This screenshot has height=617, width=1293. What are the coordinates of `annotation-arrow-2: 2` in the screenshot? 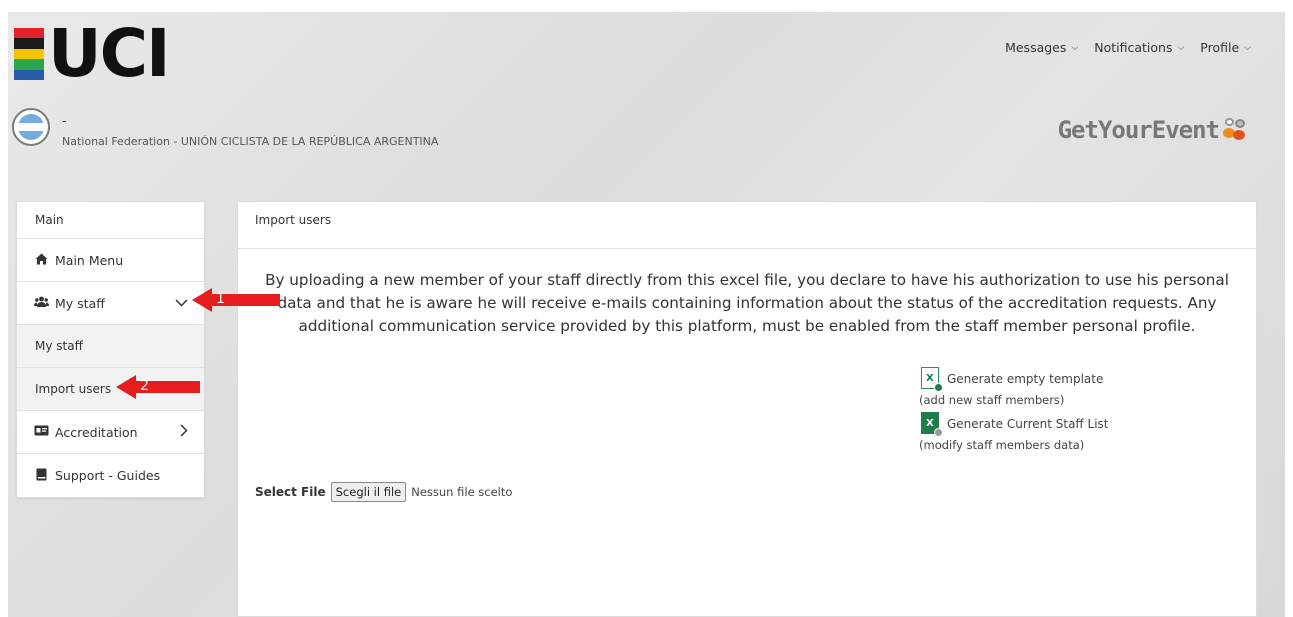 It's located at (158, 387).